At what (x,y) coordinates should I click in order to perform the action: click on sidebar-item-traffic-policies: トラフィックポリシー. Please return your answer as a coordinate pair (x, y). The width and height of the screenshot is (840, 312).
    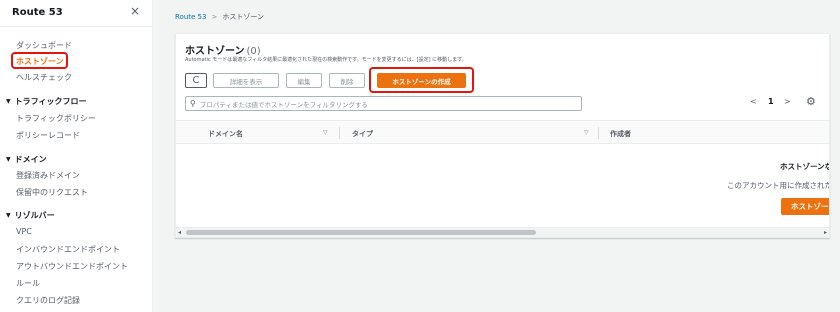
    Looking at the image, I should click on (56, 118).